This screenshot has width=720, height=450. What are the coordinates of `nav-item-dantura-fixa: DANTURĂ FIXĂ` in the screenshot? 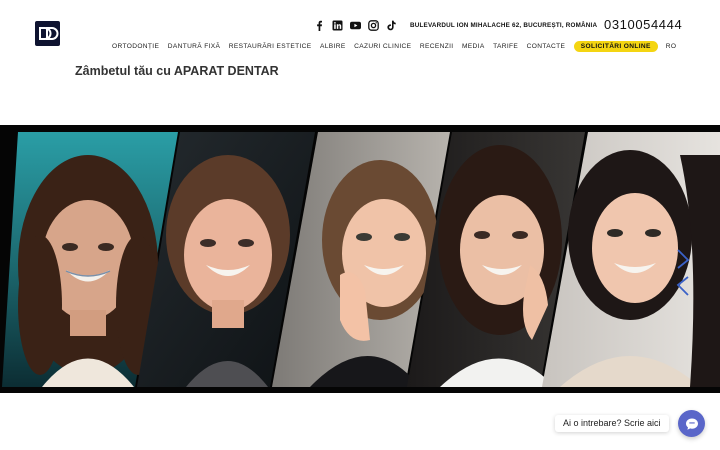 It's located at (194, 46).